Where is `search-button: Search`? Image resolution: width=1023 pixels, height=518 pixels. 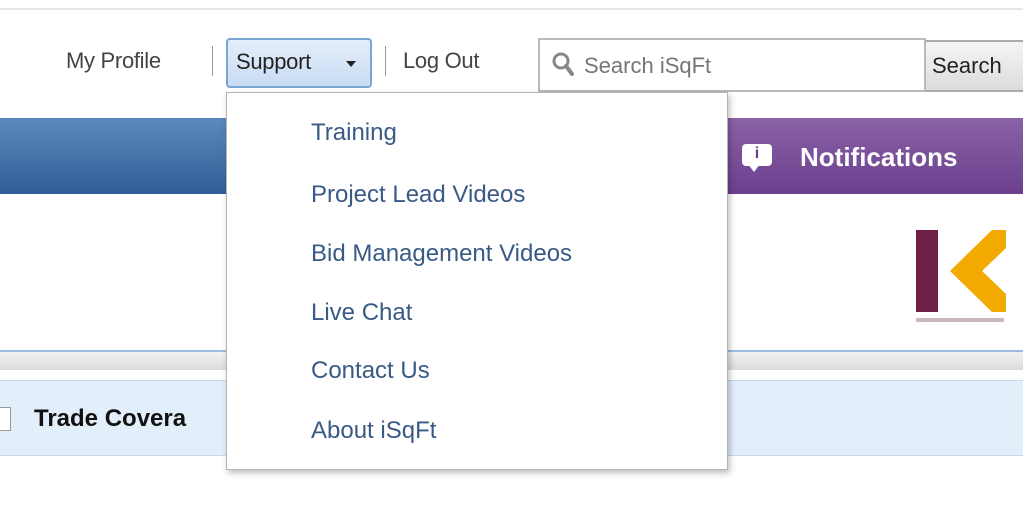
search-button: Search is located at coordinates (974, 66).